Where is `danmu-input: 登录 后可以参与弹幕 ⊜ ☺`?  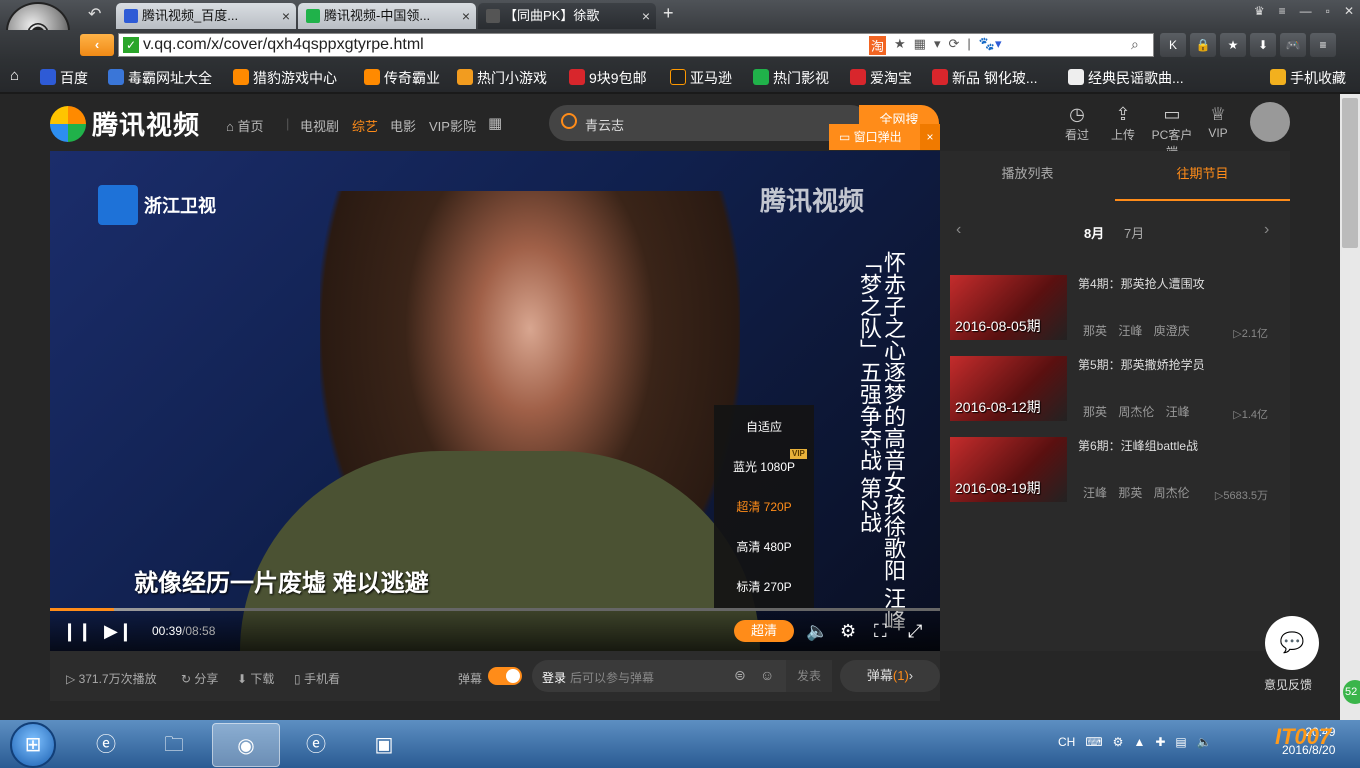 danmu-input: 登录 后可以参与弹幕 ⊜ ☺ is located at coordinates (659, 676).